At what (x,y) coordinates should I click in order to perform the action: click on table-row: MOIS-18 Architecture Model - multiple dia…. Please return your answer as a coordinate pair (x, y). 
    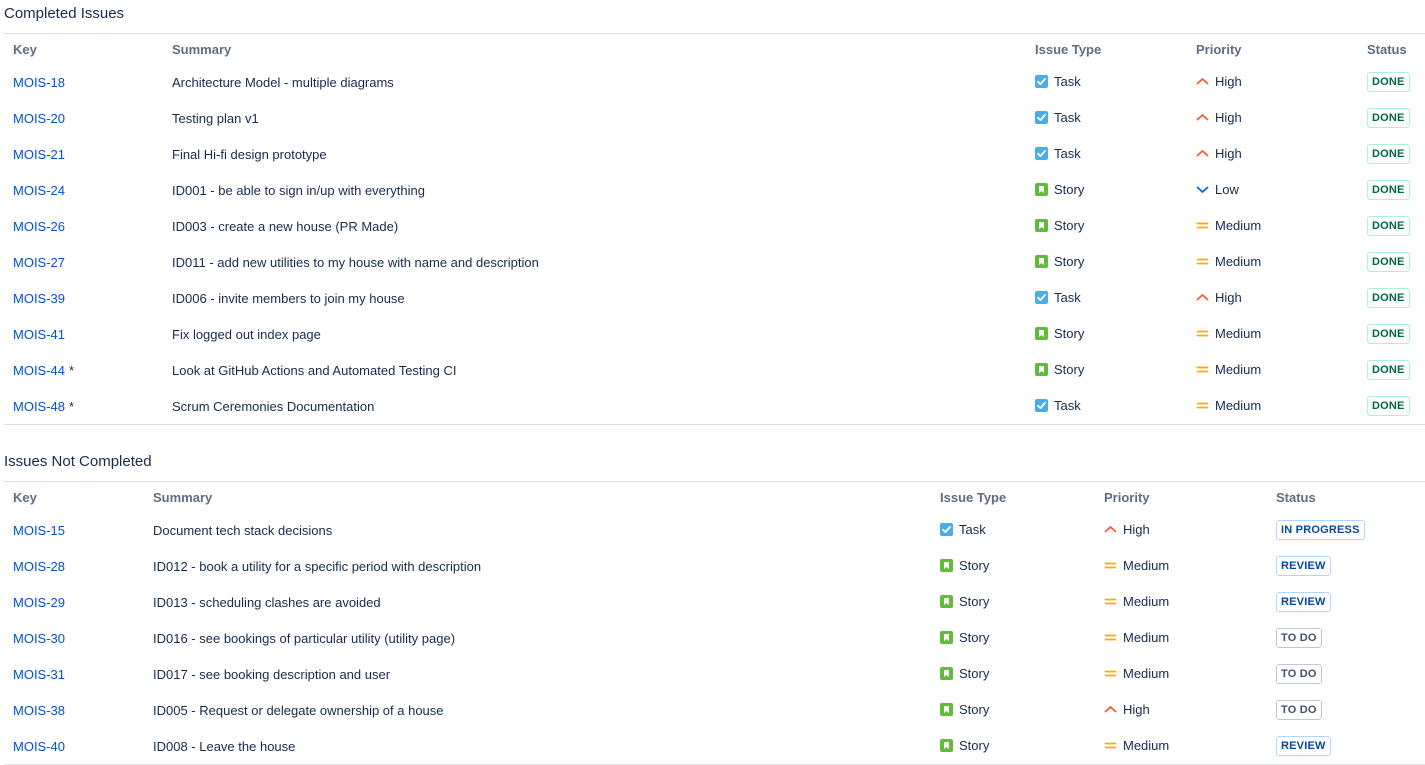
    Looking at the image, I should click on (714, 82).